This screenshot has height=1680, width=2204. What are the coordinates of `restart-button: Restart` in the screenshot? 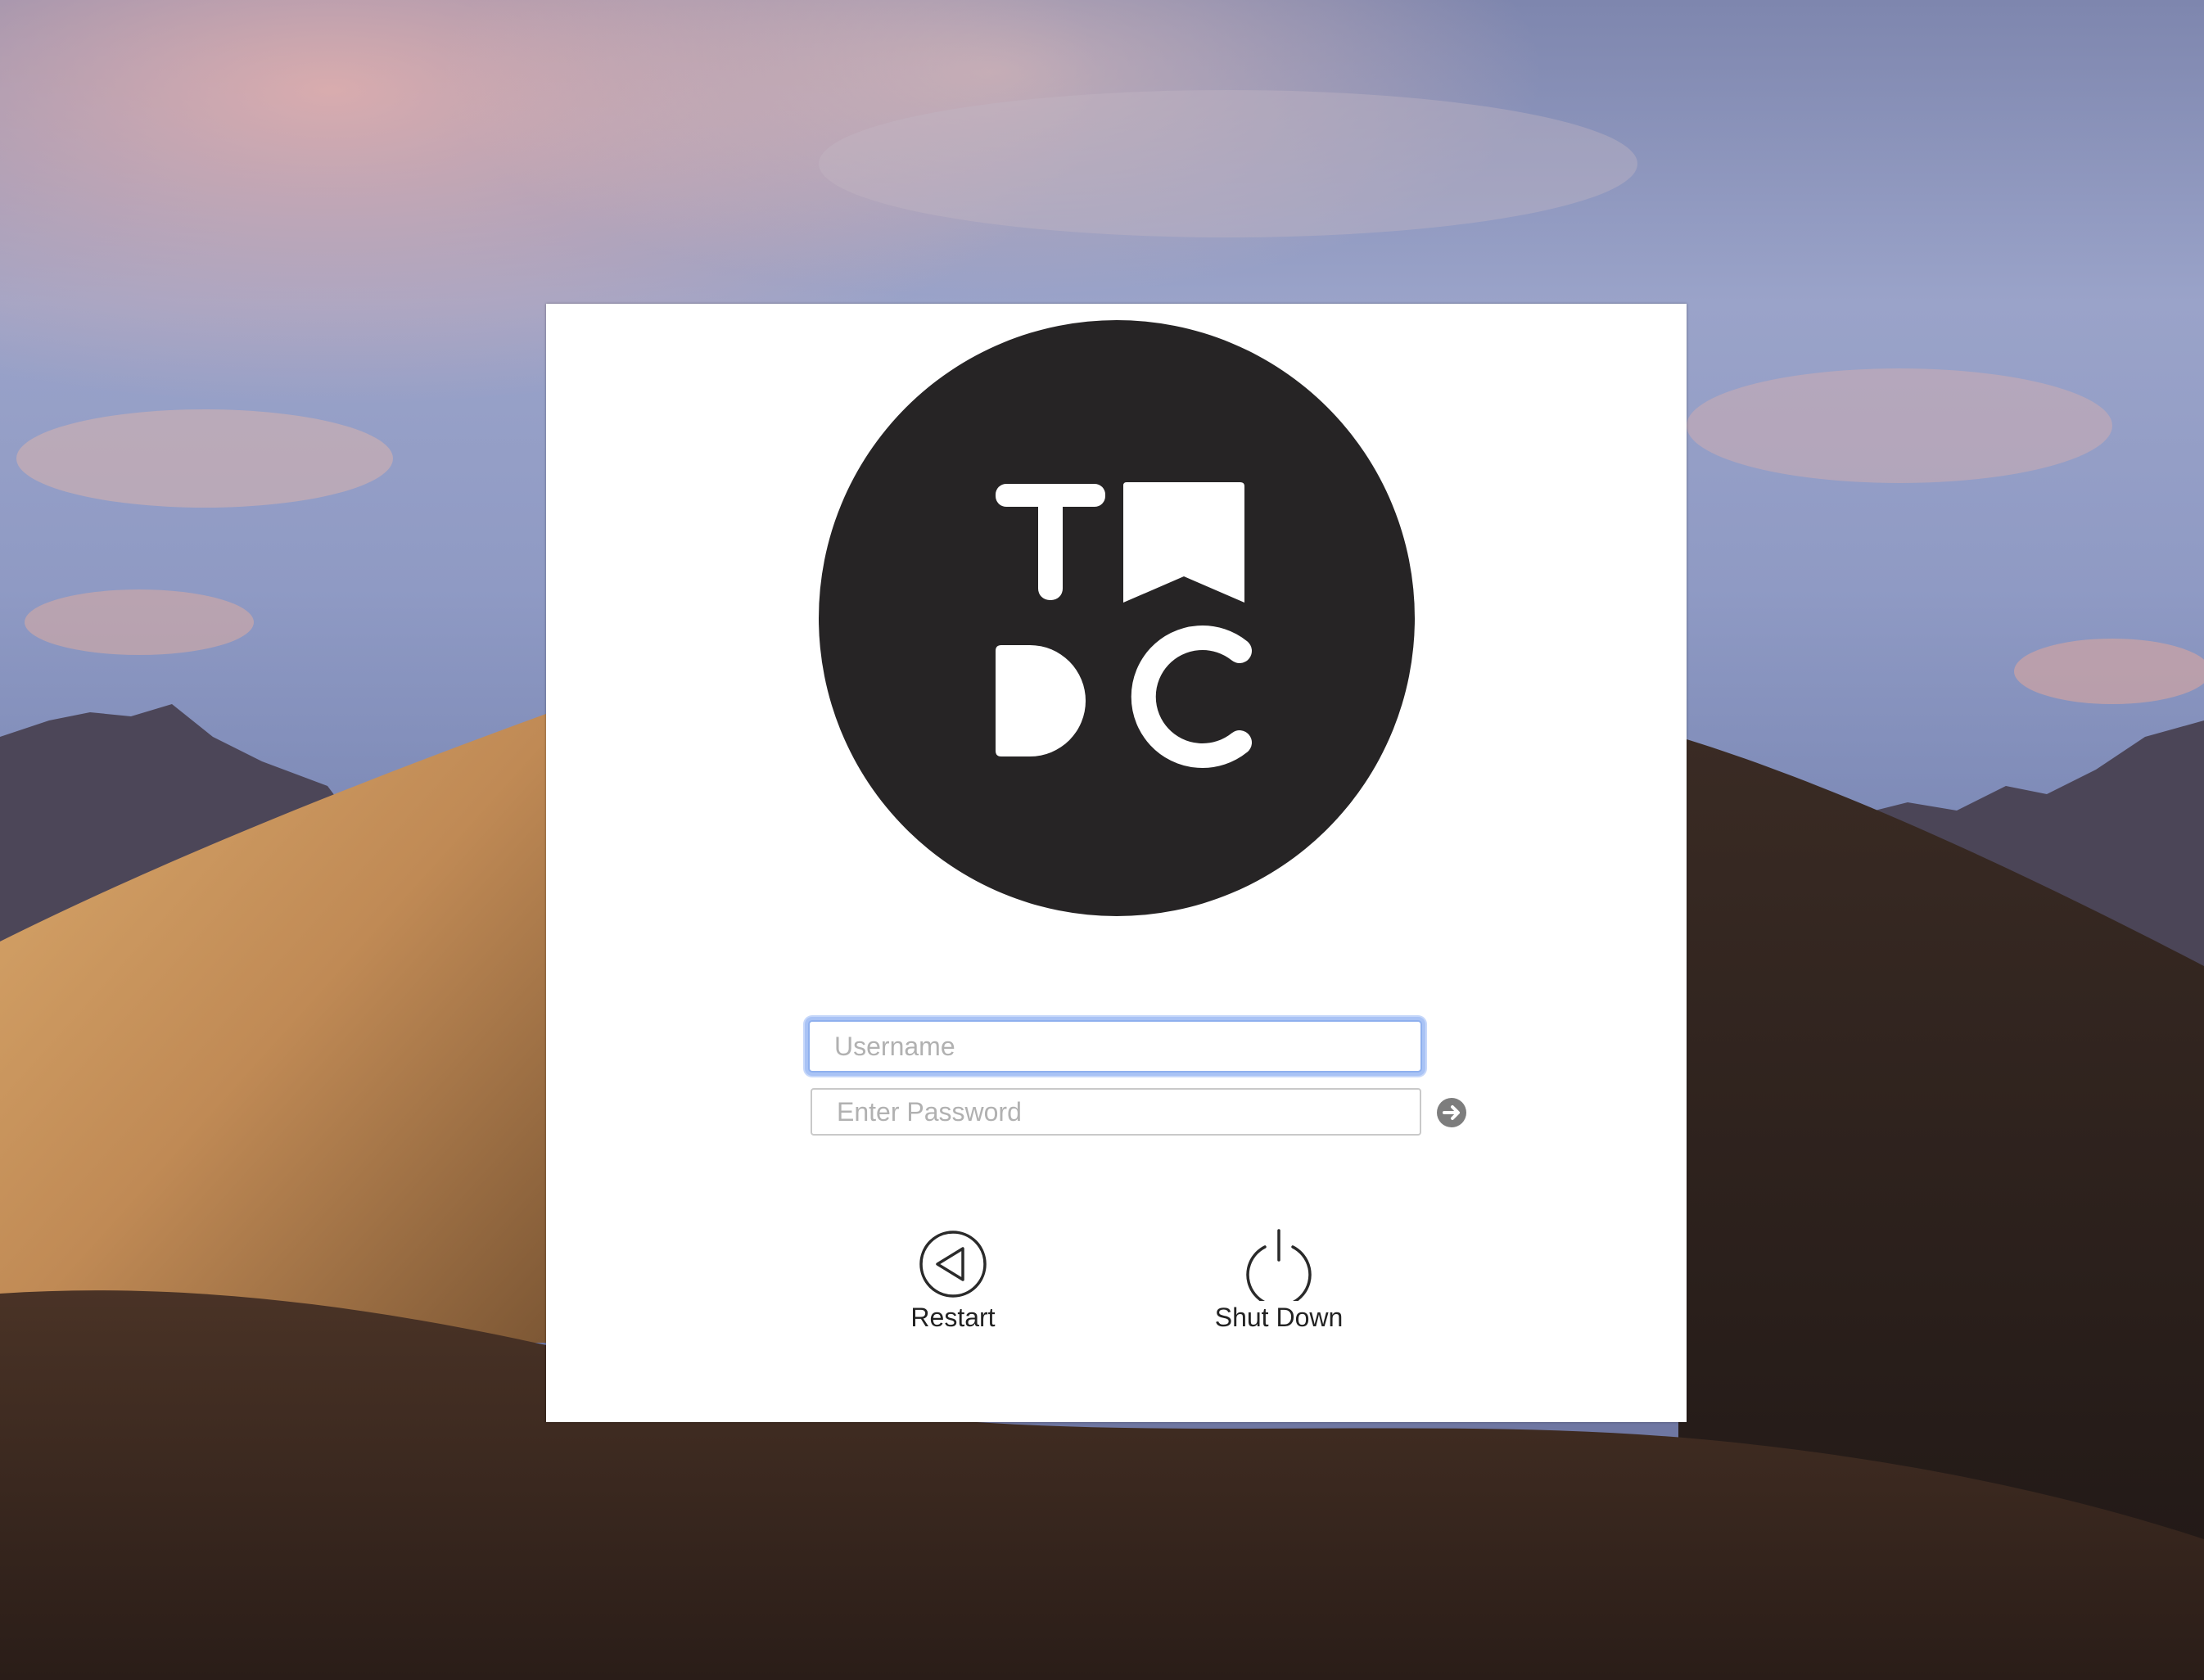 It's located at (953, 1280).